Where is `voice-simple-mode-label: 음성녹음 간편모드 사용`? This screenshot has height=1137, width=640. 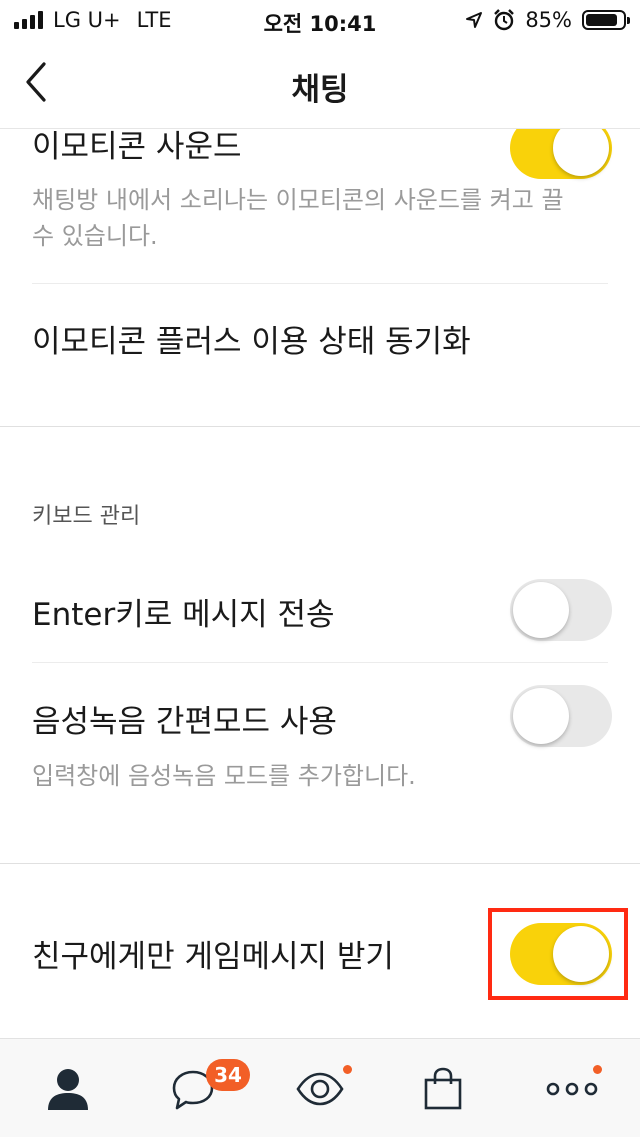 voice-simple-mode-label: 음성녹음 간편모드 사용 is located at coordinates (184, 722).